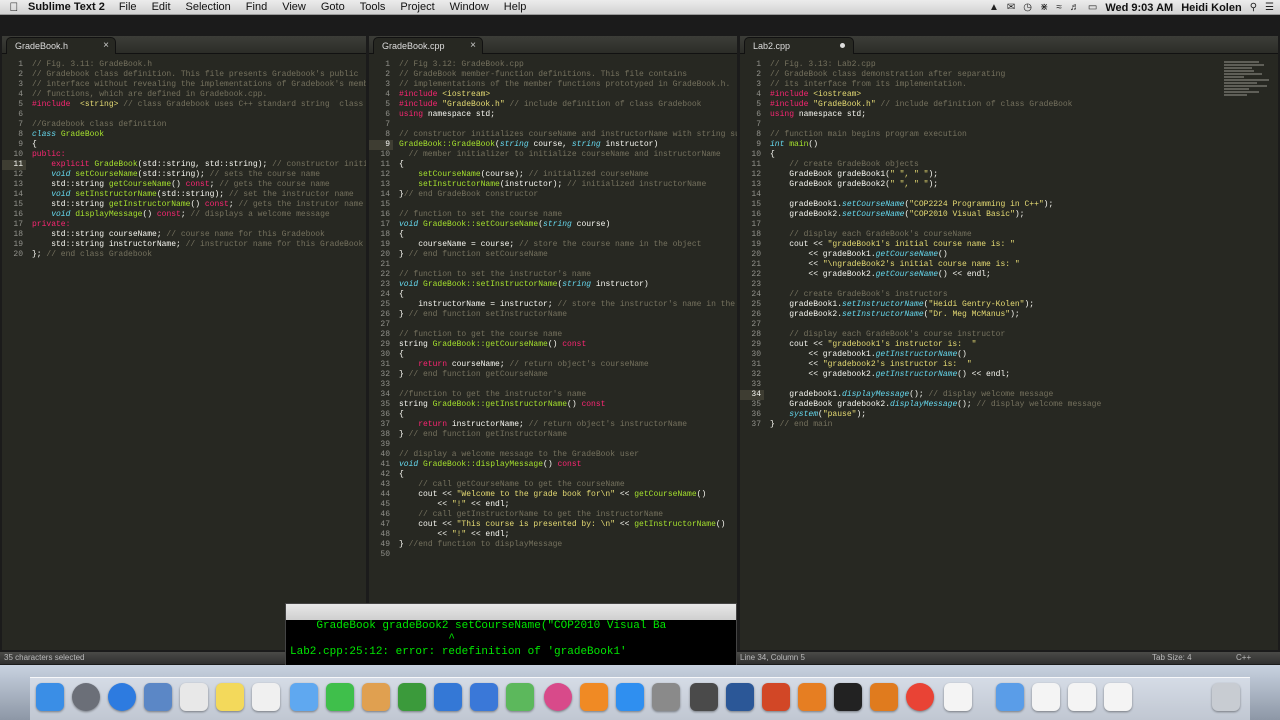  I want to click on itunes-icon, so click(558, 697).